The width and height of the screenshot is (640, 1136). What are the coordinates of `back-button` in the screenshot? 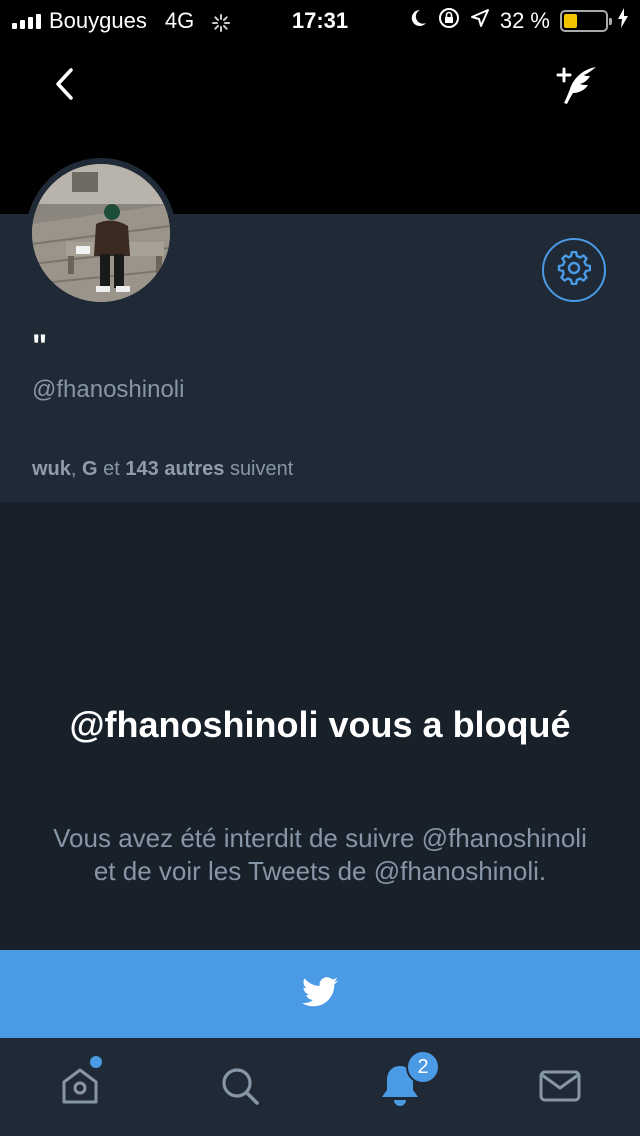 It's located at (64, 86).